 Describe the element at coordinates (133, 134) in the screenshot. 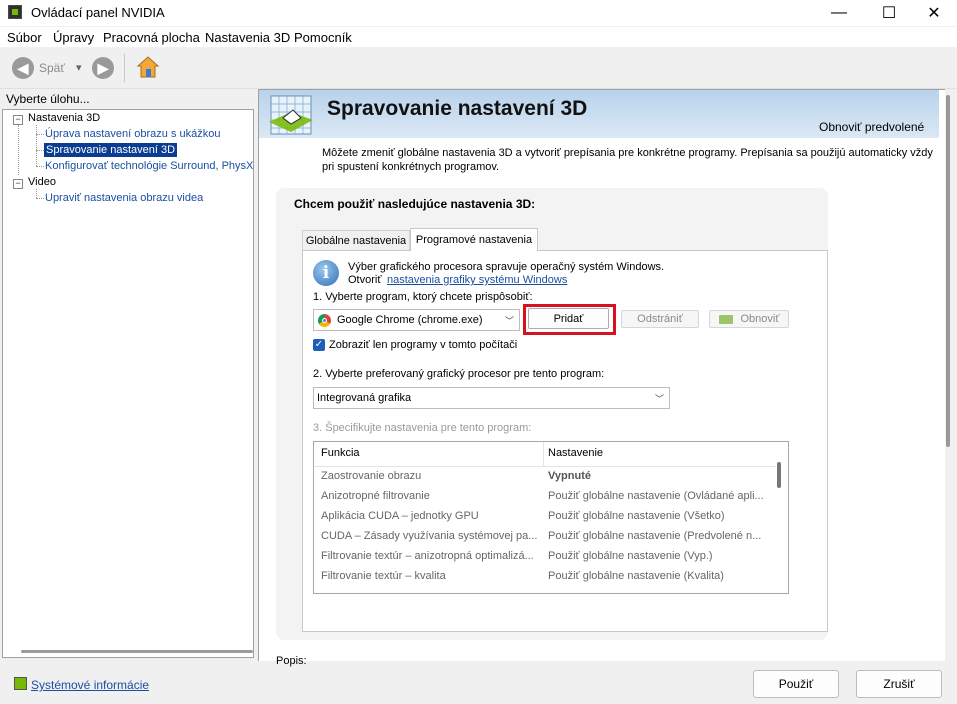

I see `tree-item-image-settings-preview: Úprava nastavení obrazu s ukážkou` at that location.